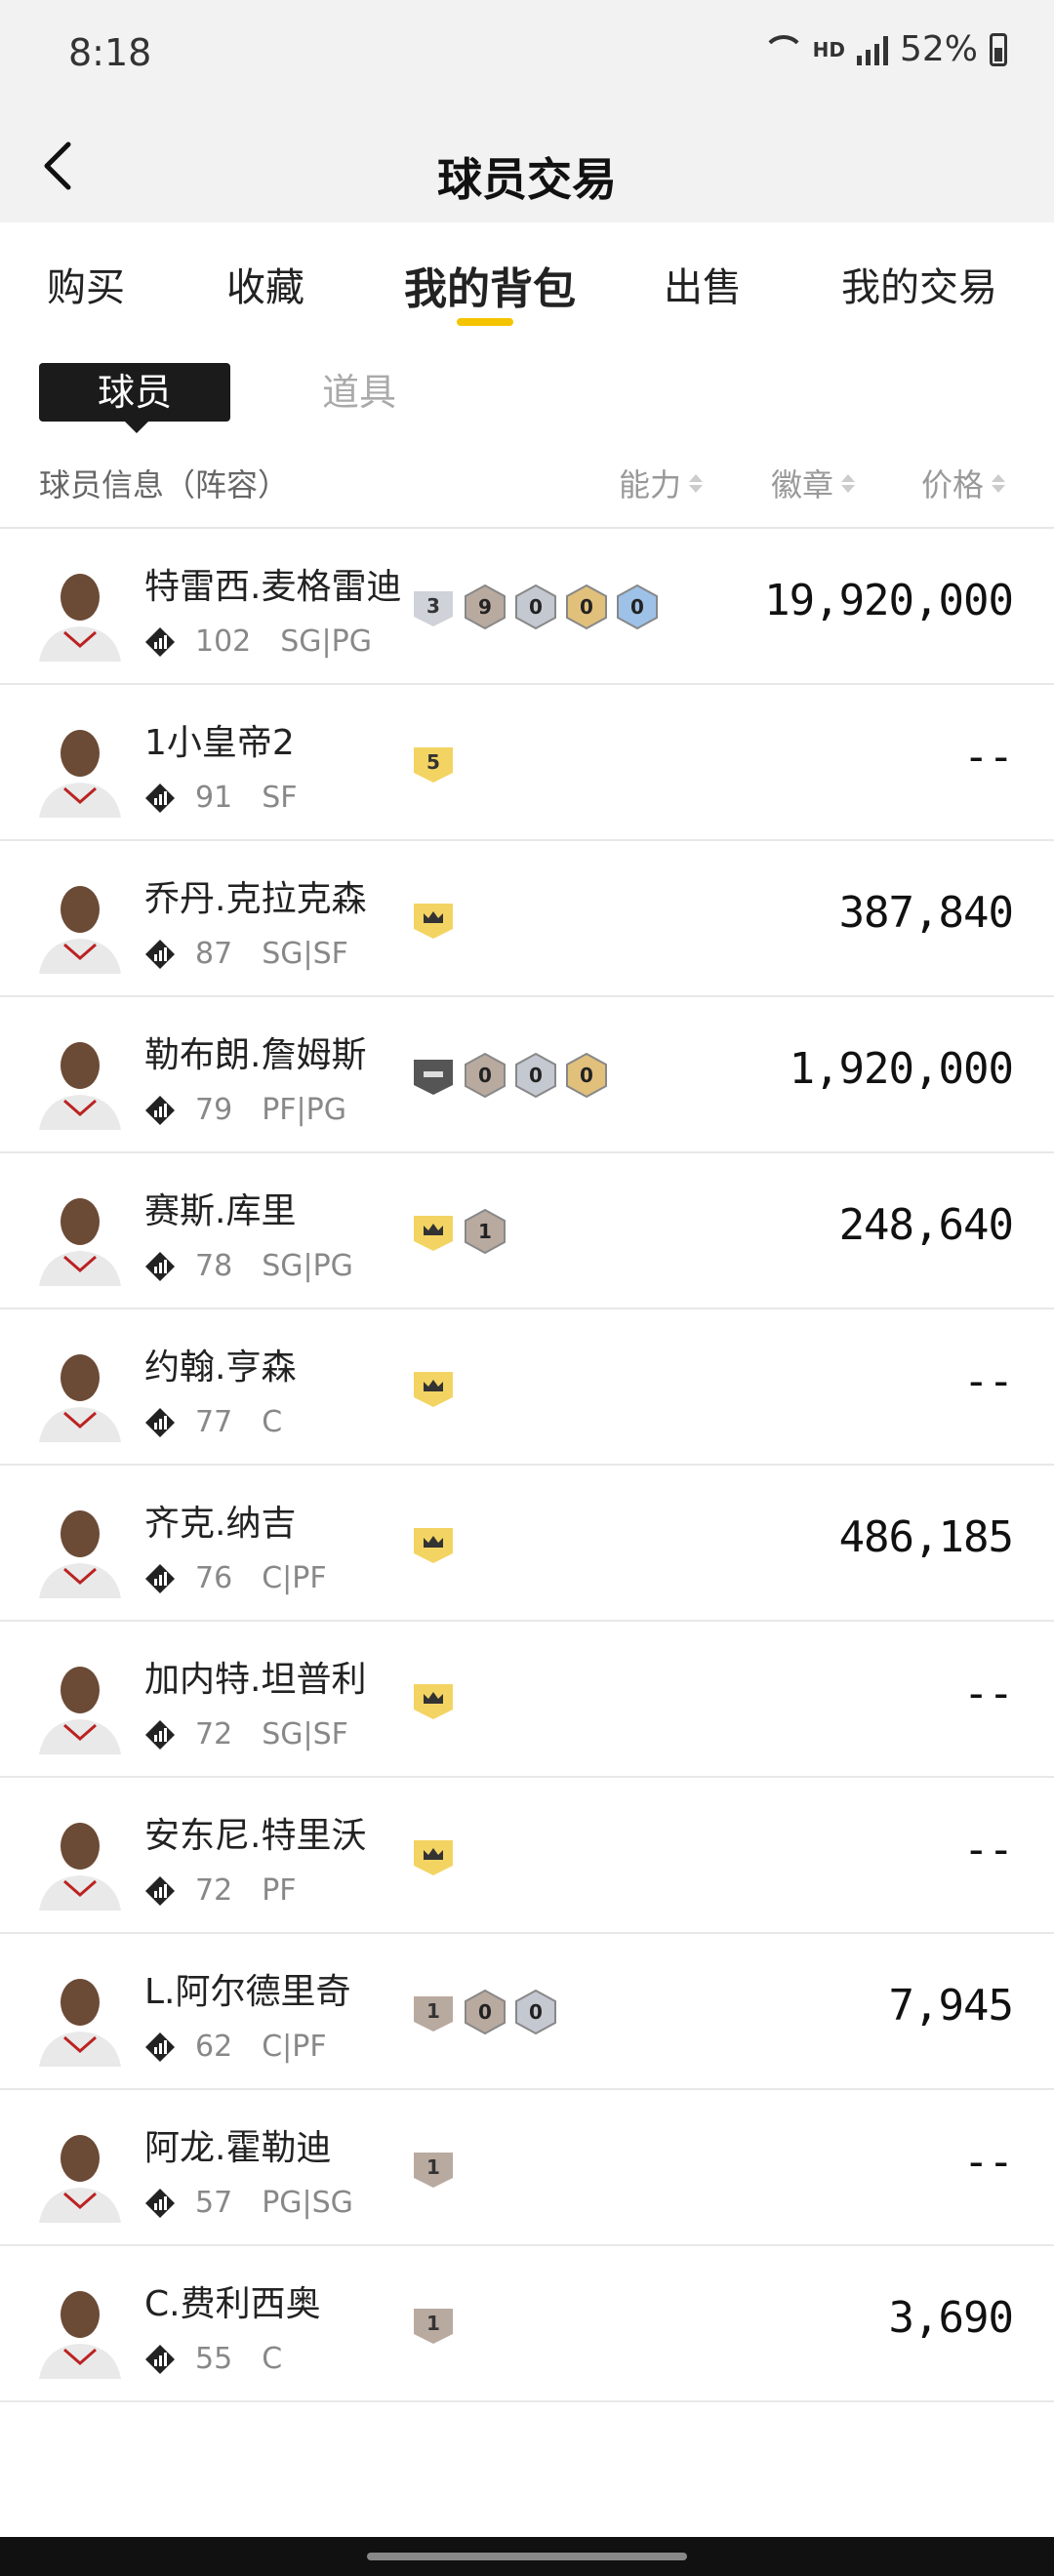 The image size is (1054, 2576). I want to click on player-meta: 79 PF|PG, so click(245, 1110).